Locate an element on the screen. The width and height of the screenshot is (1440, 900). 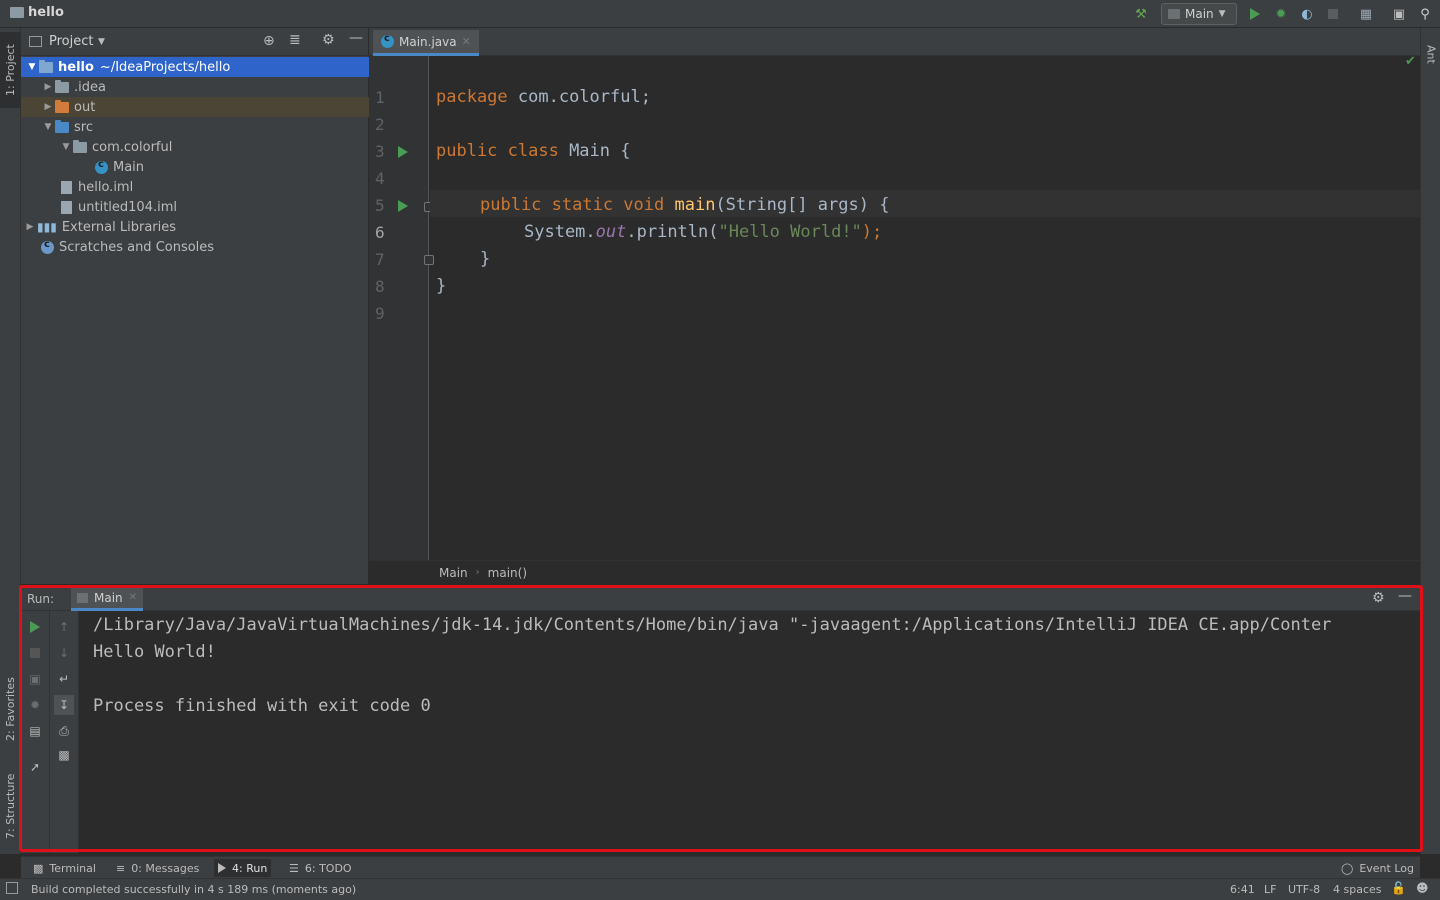
libraries-icon: ▮▮▮ is located at coordinates (47, 227).